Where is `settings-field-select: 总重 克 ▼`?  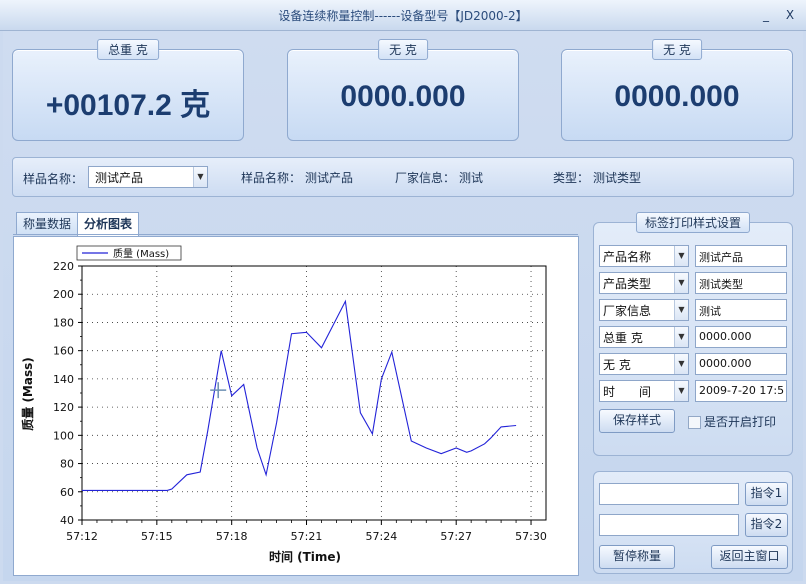 settings-field-select: 总重 克 ▼ is located at coordinates (644, 337).